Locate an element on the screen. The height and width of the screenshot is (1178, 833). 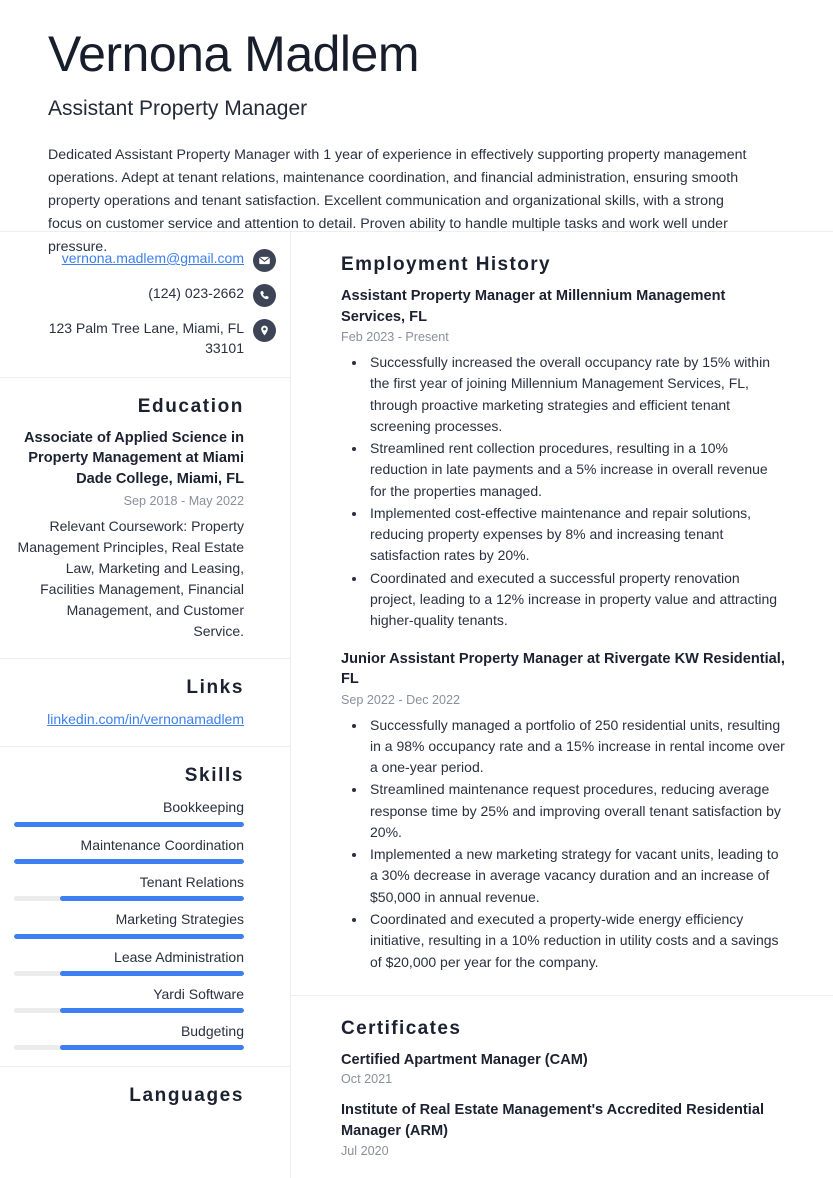
certificate-date: Oct 2021 is located at coordinates (367, 1079).